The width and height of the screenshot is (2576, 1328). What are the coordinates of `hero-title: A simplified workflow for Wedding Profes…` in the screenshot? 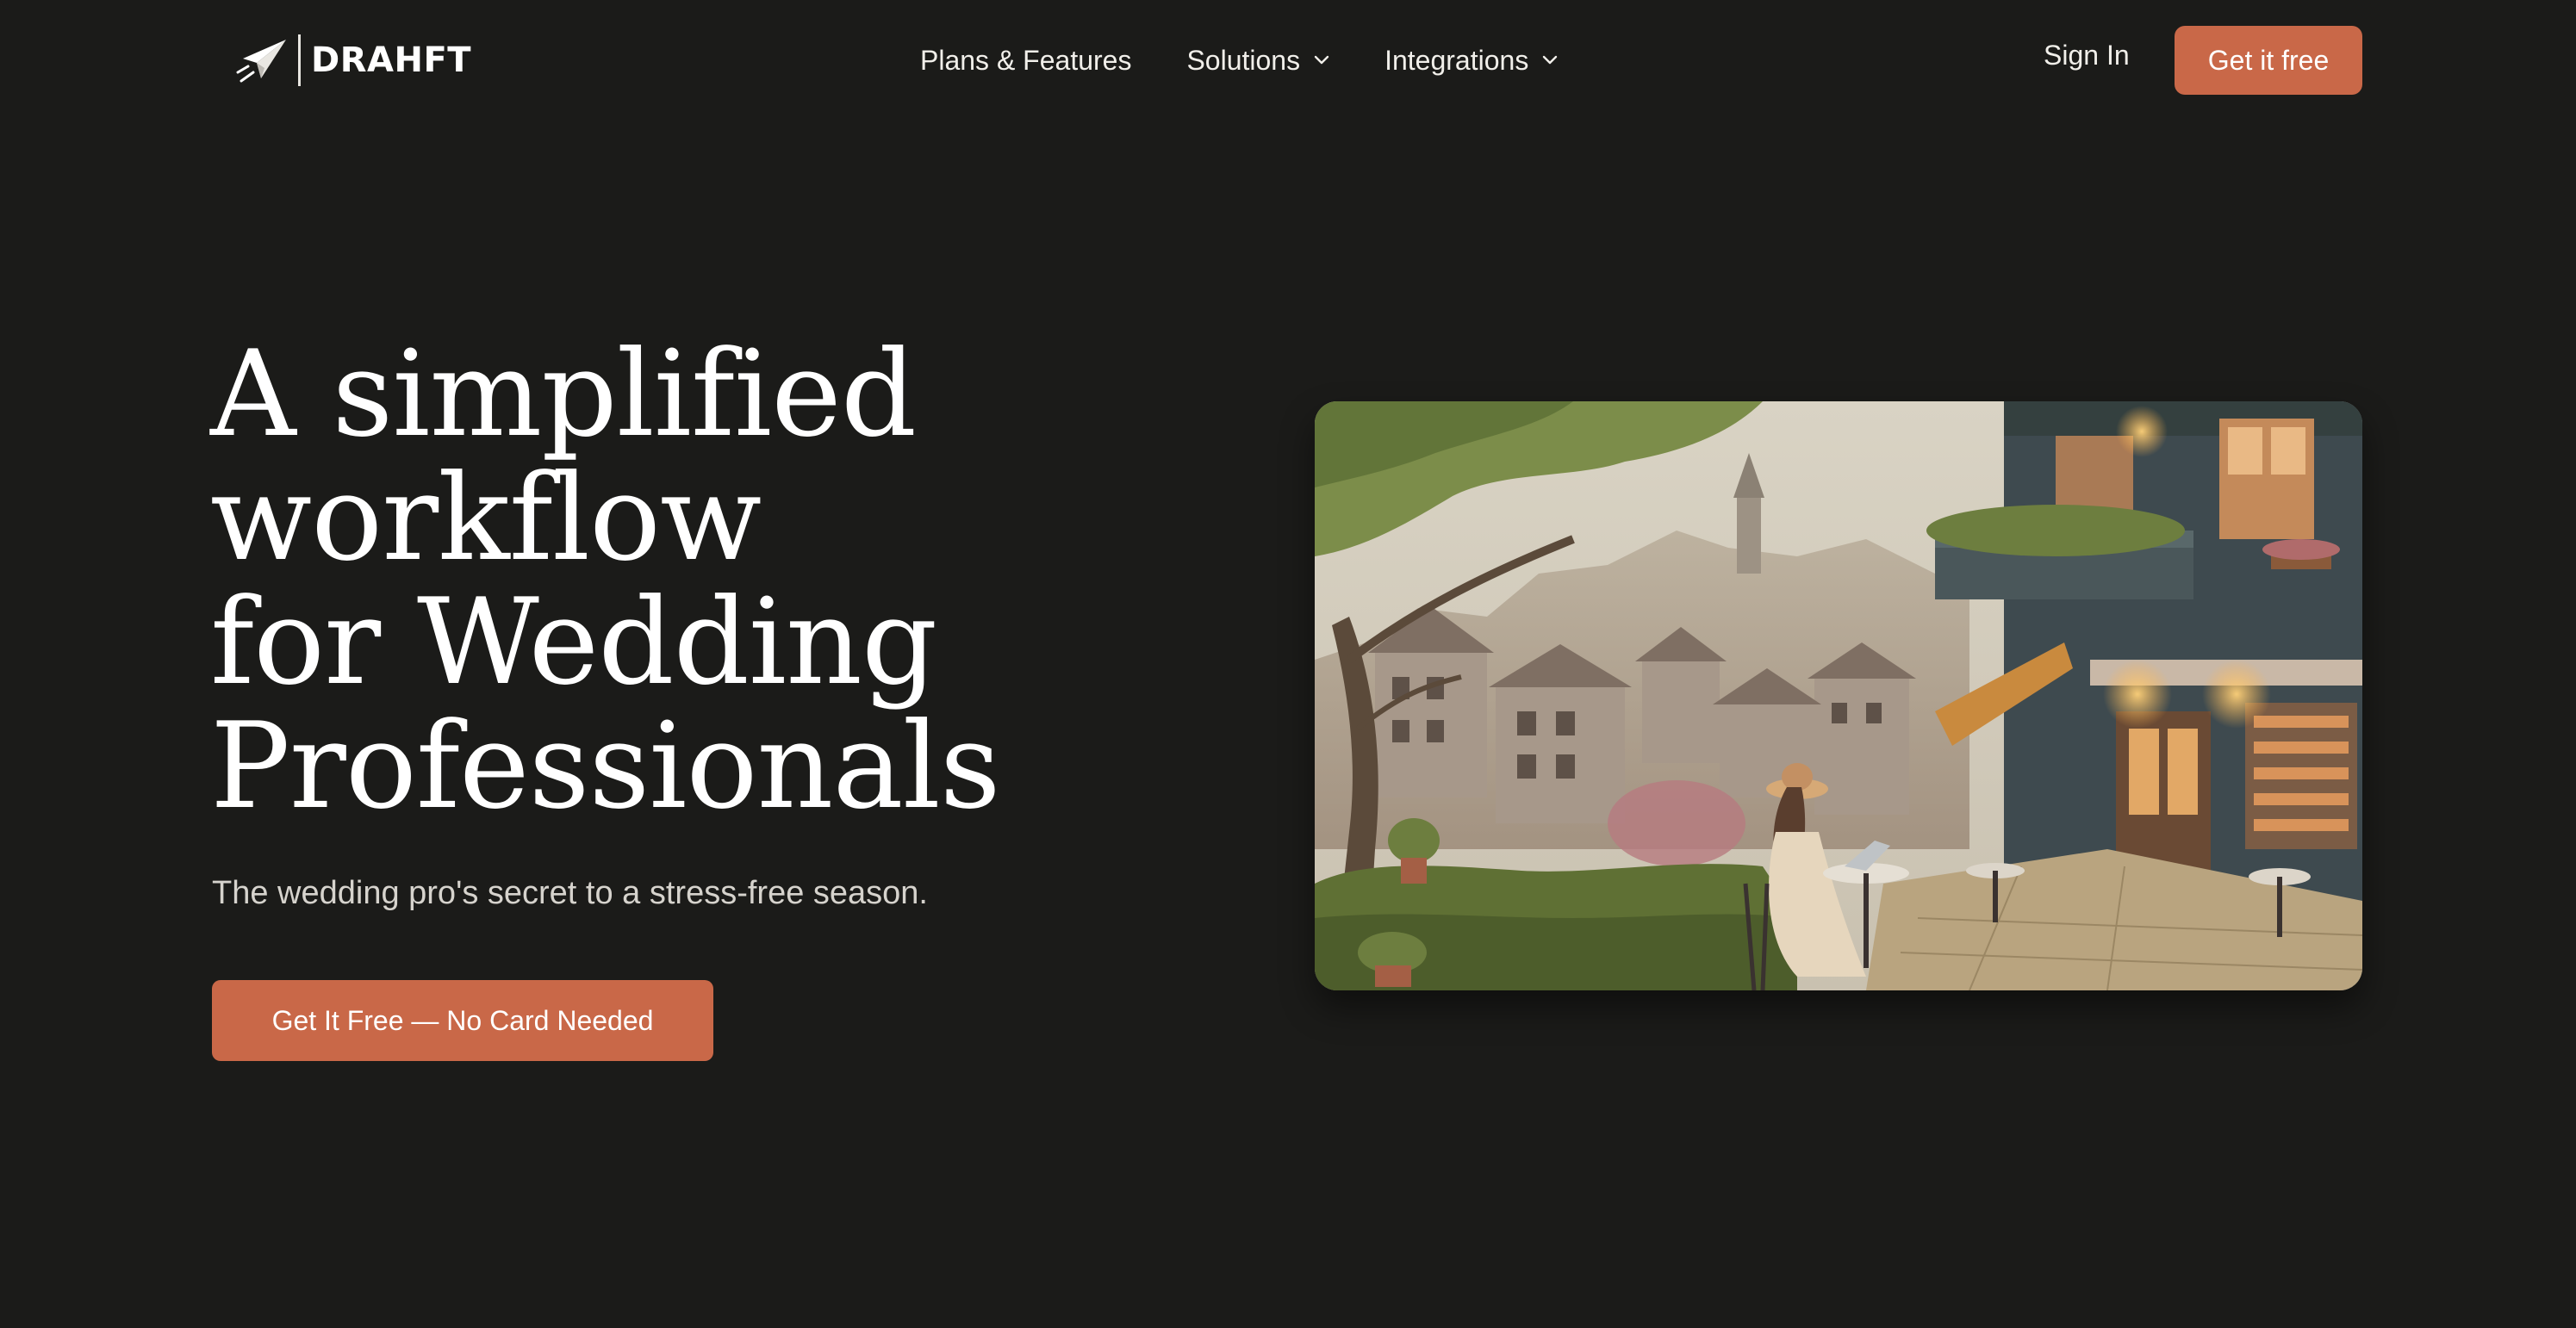 It's located at (727, 580).